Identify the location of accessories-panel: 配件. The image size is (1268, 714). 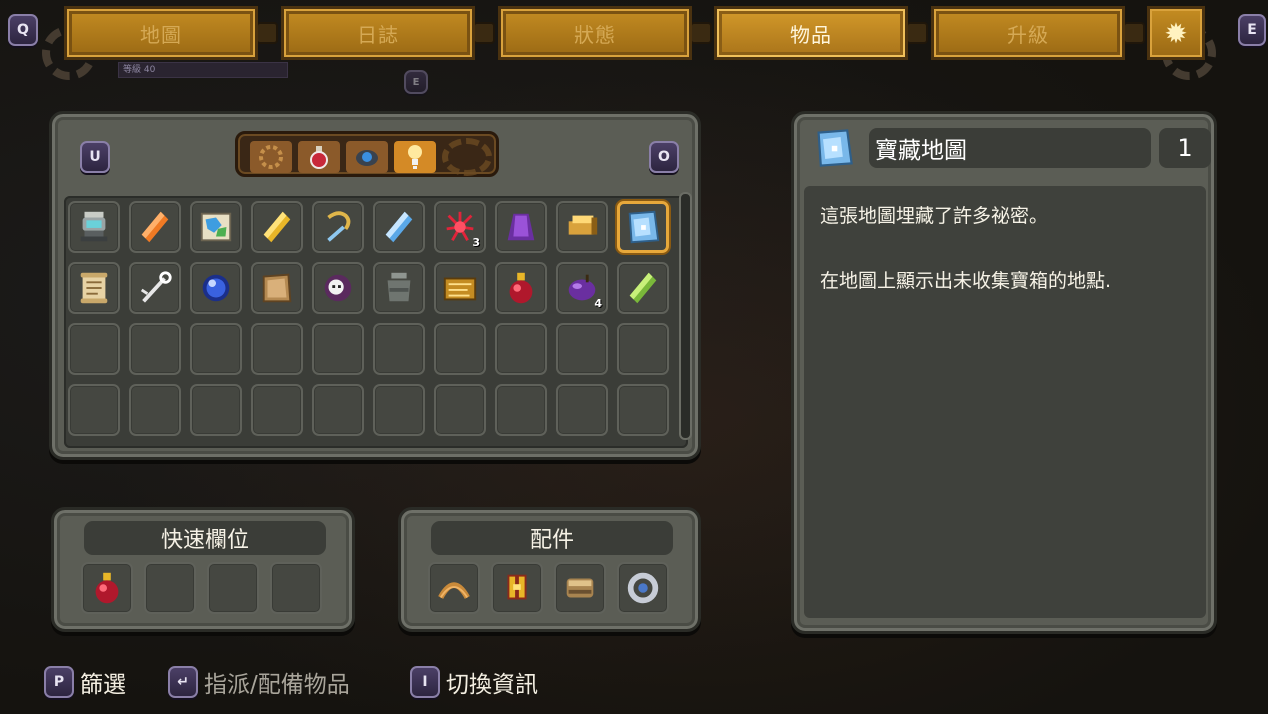
(549, 569).